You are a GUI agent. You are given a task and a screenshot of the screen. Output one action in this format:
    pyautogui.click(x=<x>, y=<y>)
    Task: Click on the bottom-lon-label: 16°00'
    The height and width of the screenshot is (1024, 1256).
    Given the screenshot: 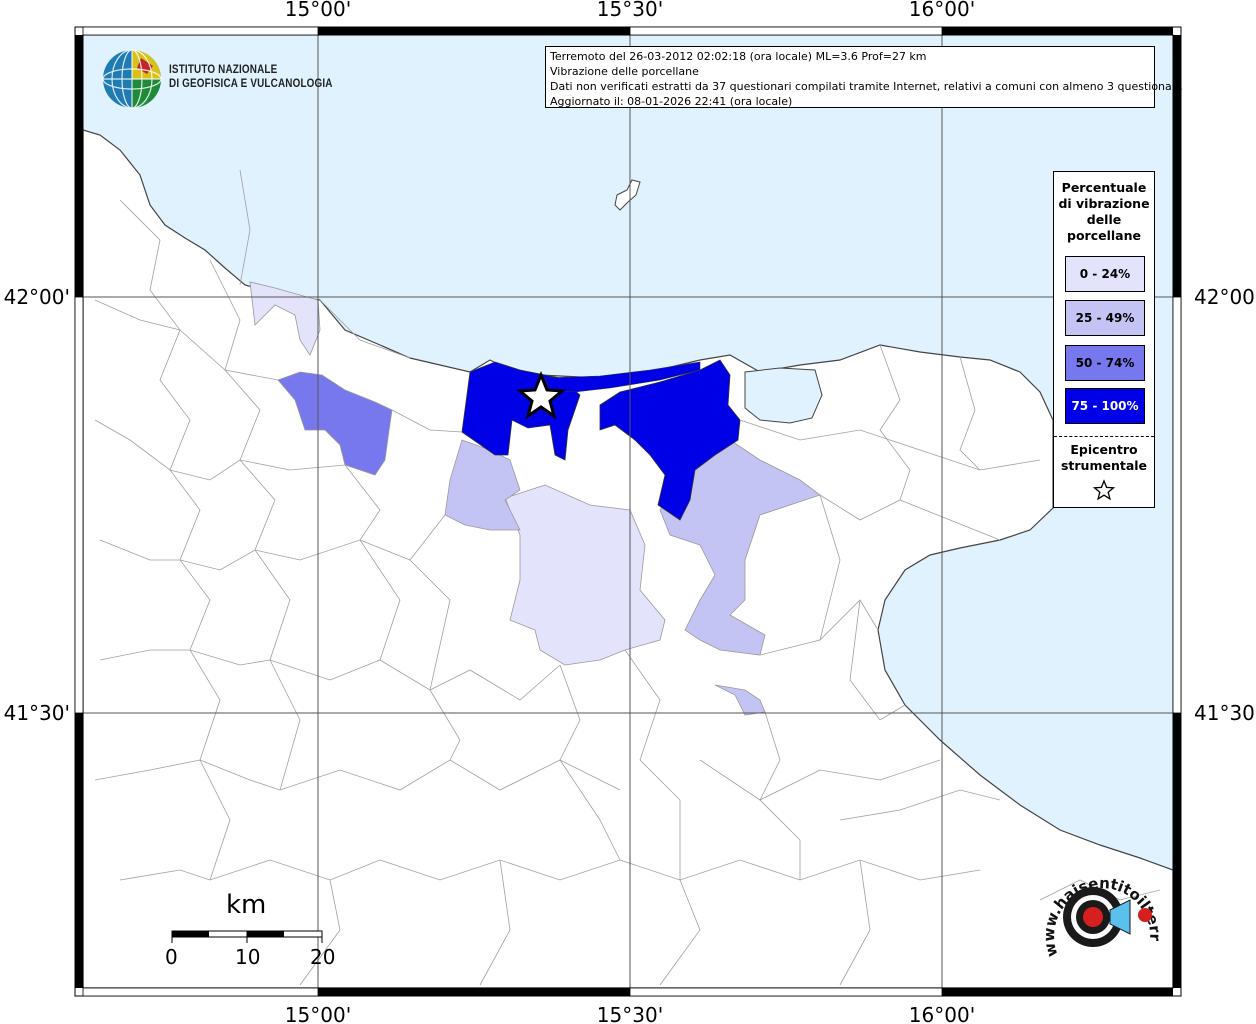 What is the action you would take?
    pyautogui.click(x=942, y=1013)
    